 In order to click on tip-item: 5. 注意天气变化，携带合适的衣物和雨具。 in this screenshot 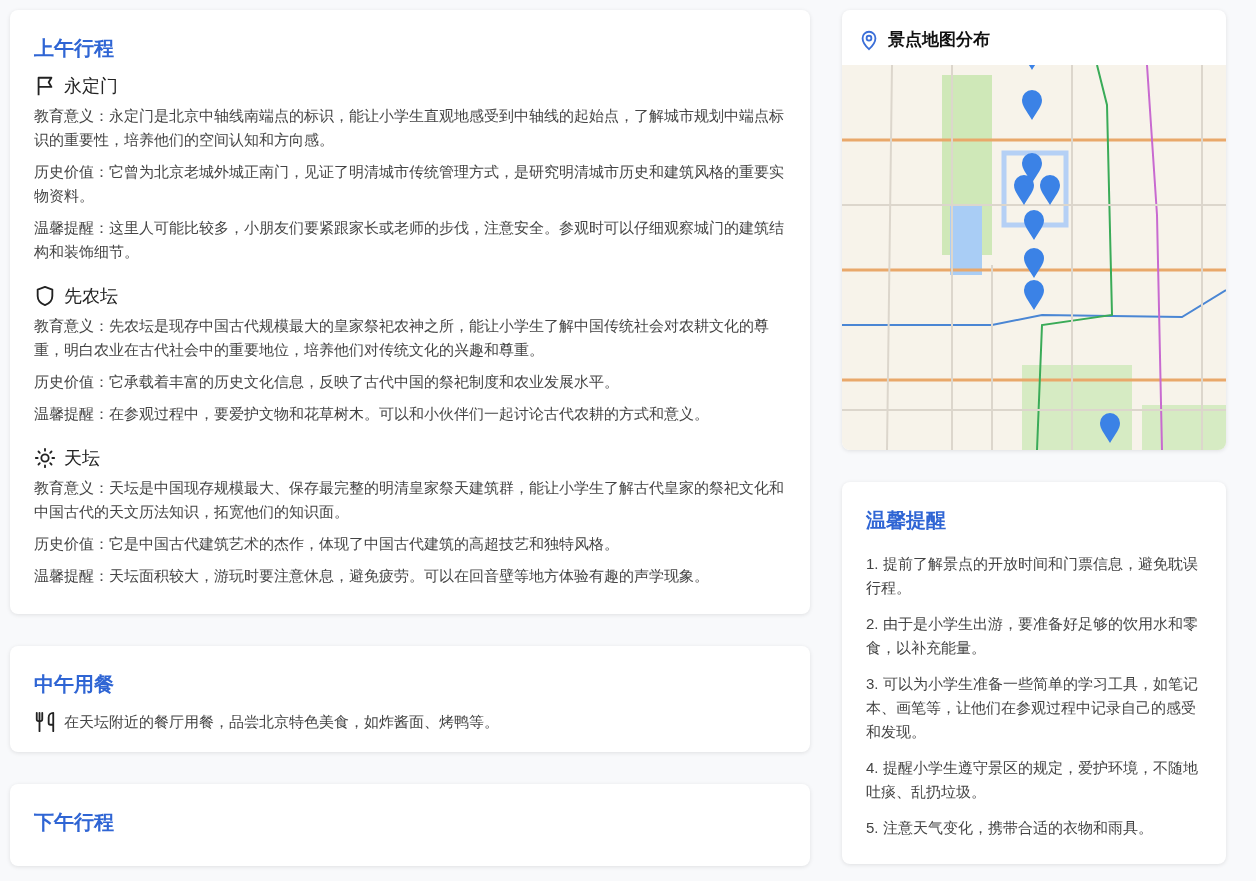, I will do `click(1010, 828)`.